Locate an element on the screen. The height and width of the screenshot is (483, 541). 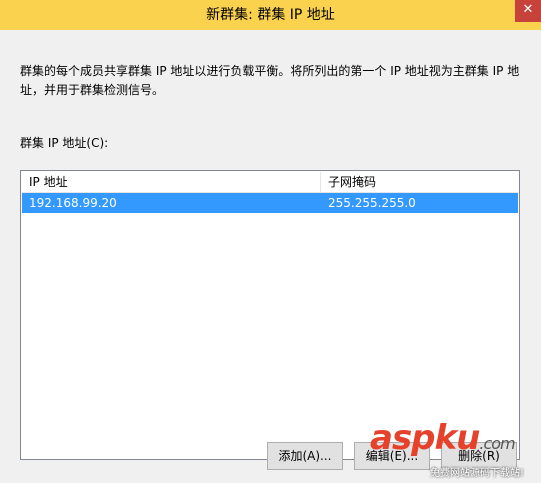
close-icon: ✕ is located at coordinates (528, 9).